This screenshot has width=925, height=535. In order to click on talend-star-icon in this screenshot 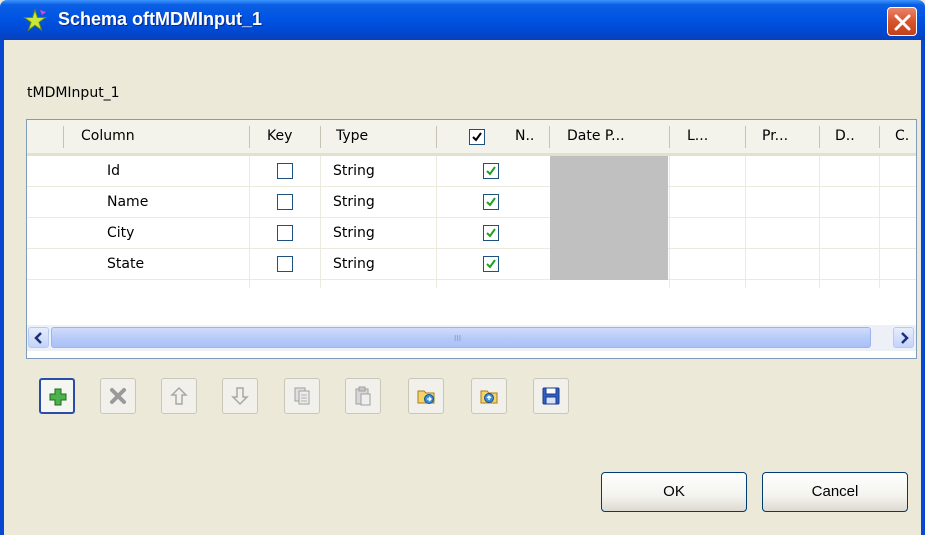, I will do `click(35, 20)`.